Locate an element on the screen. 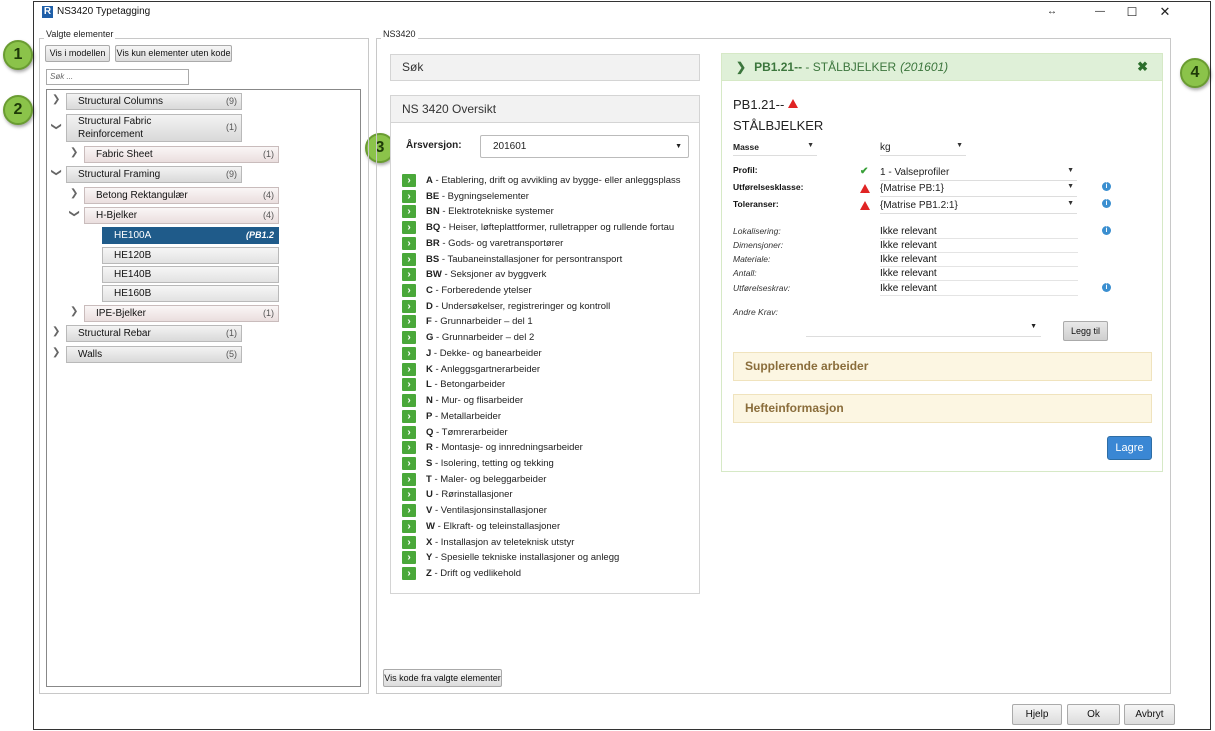 The height and width of the screenshot is (731, 1215). prop-label: Profil: is located at coordinates (745, 170).